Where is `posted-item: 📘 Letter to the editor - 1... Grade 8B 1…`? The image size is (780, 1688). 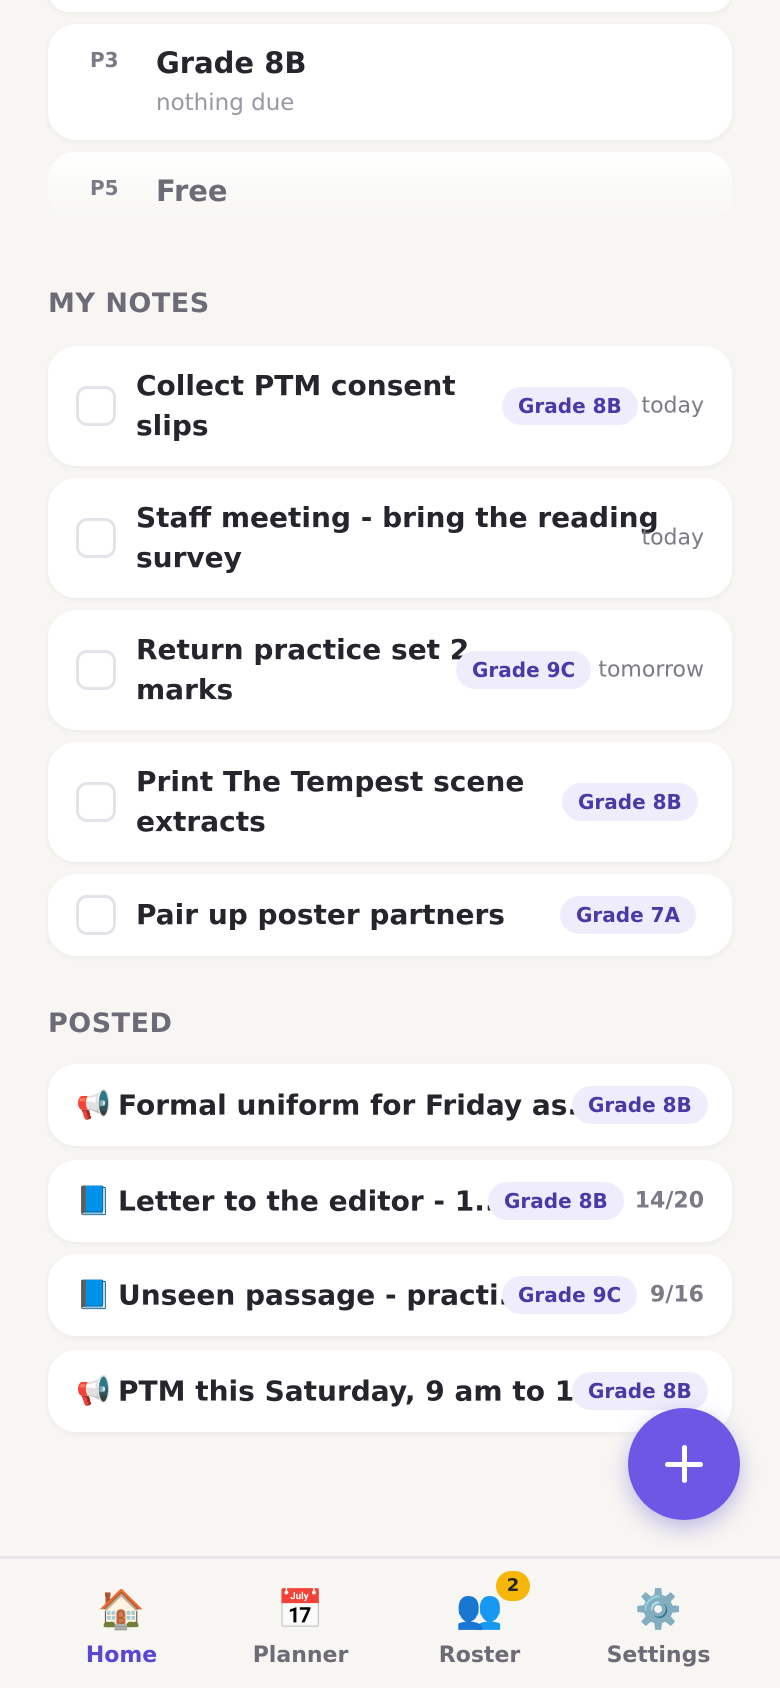
posted-item: 📘 Letter to the editor - 1... Grade 8B 1… is located at coordinates (390, 1201).